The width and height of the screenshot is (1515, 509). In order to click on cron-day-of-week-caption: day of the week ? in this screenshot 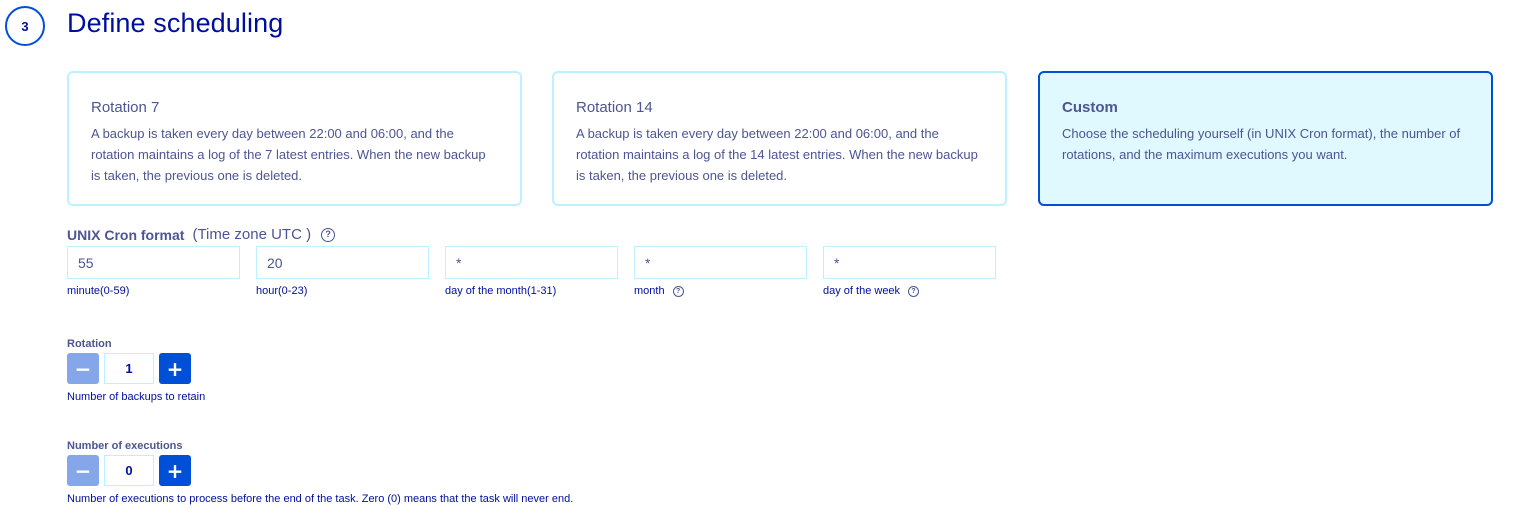, I will do `click(871, 291)`.